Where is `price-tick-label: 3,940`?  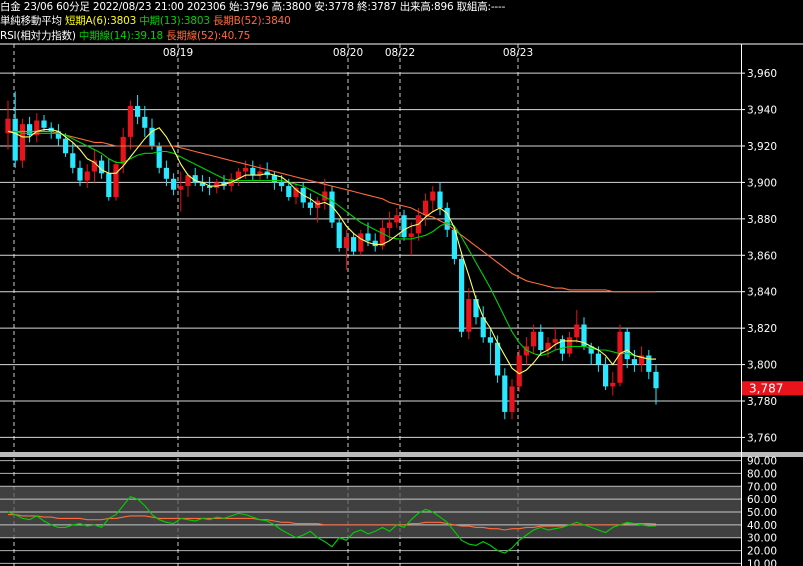 price-tick-label: 3,940 is located at coordinates (762, 111).